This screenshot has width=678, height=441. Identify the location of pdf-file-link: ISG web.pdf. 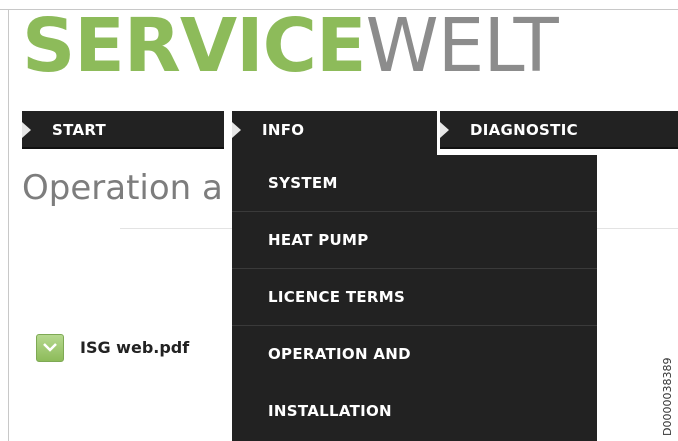
(134, 347).